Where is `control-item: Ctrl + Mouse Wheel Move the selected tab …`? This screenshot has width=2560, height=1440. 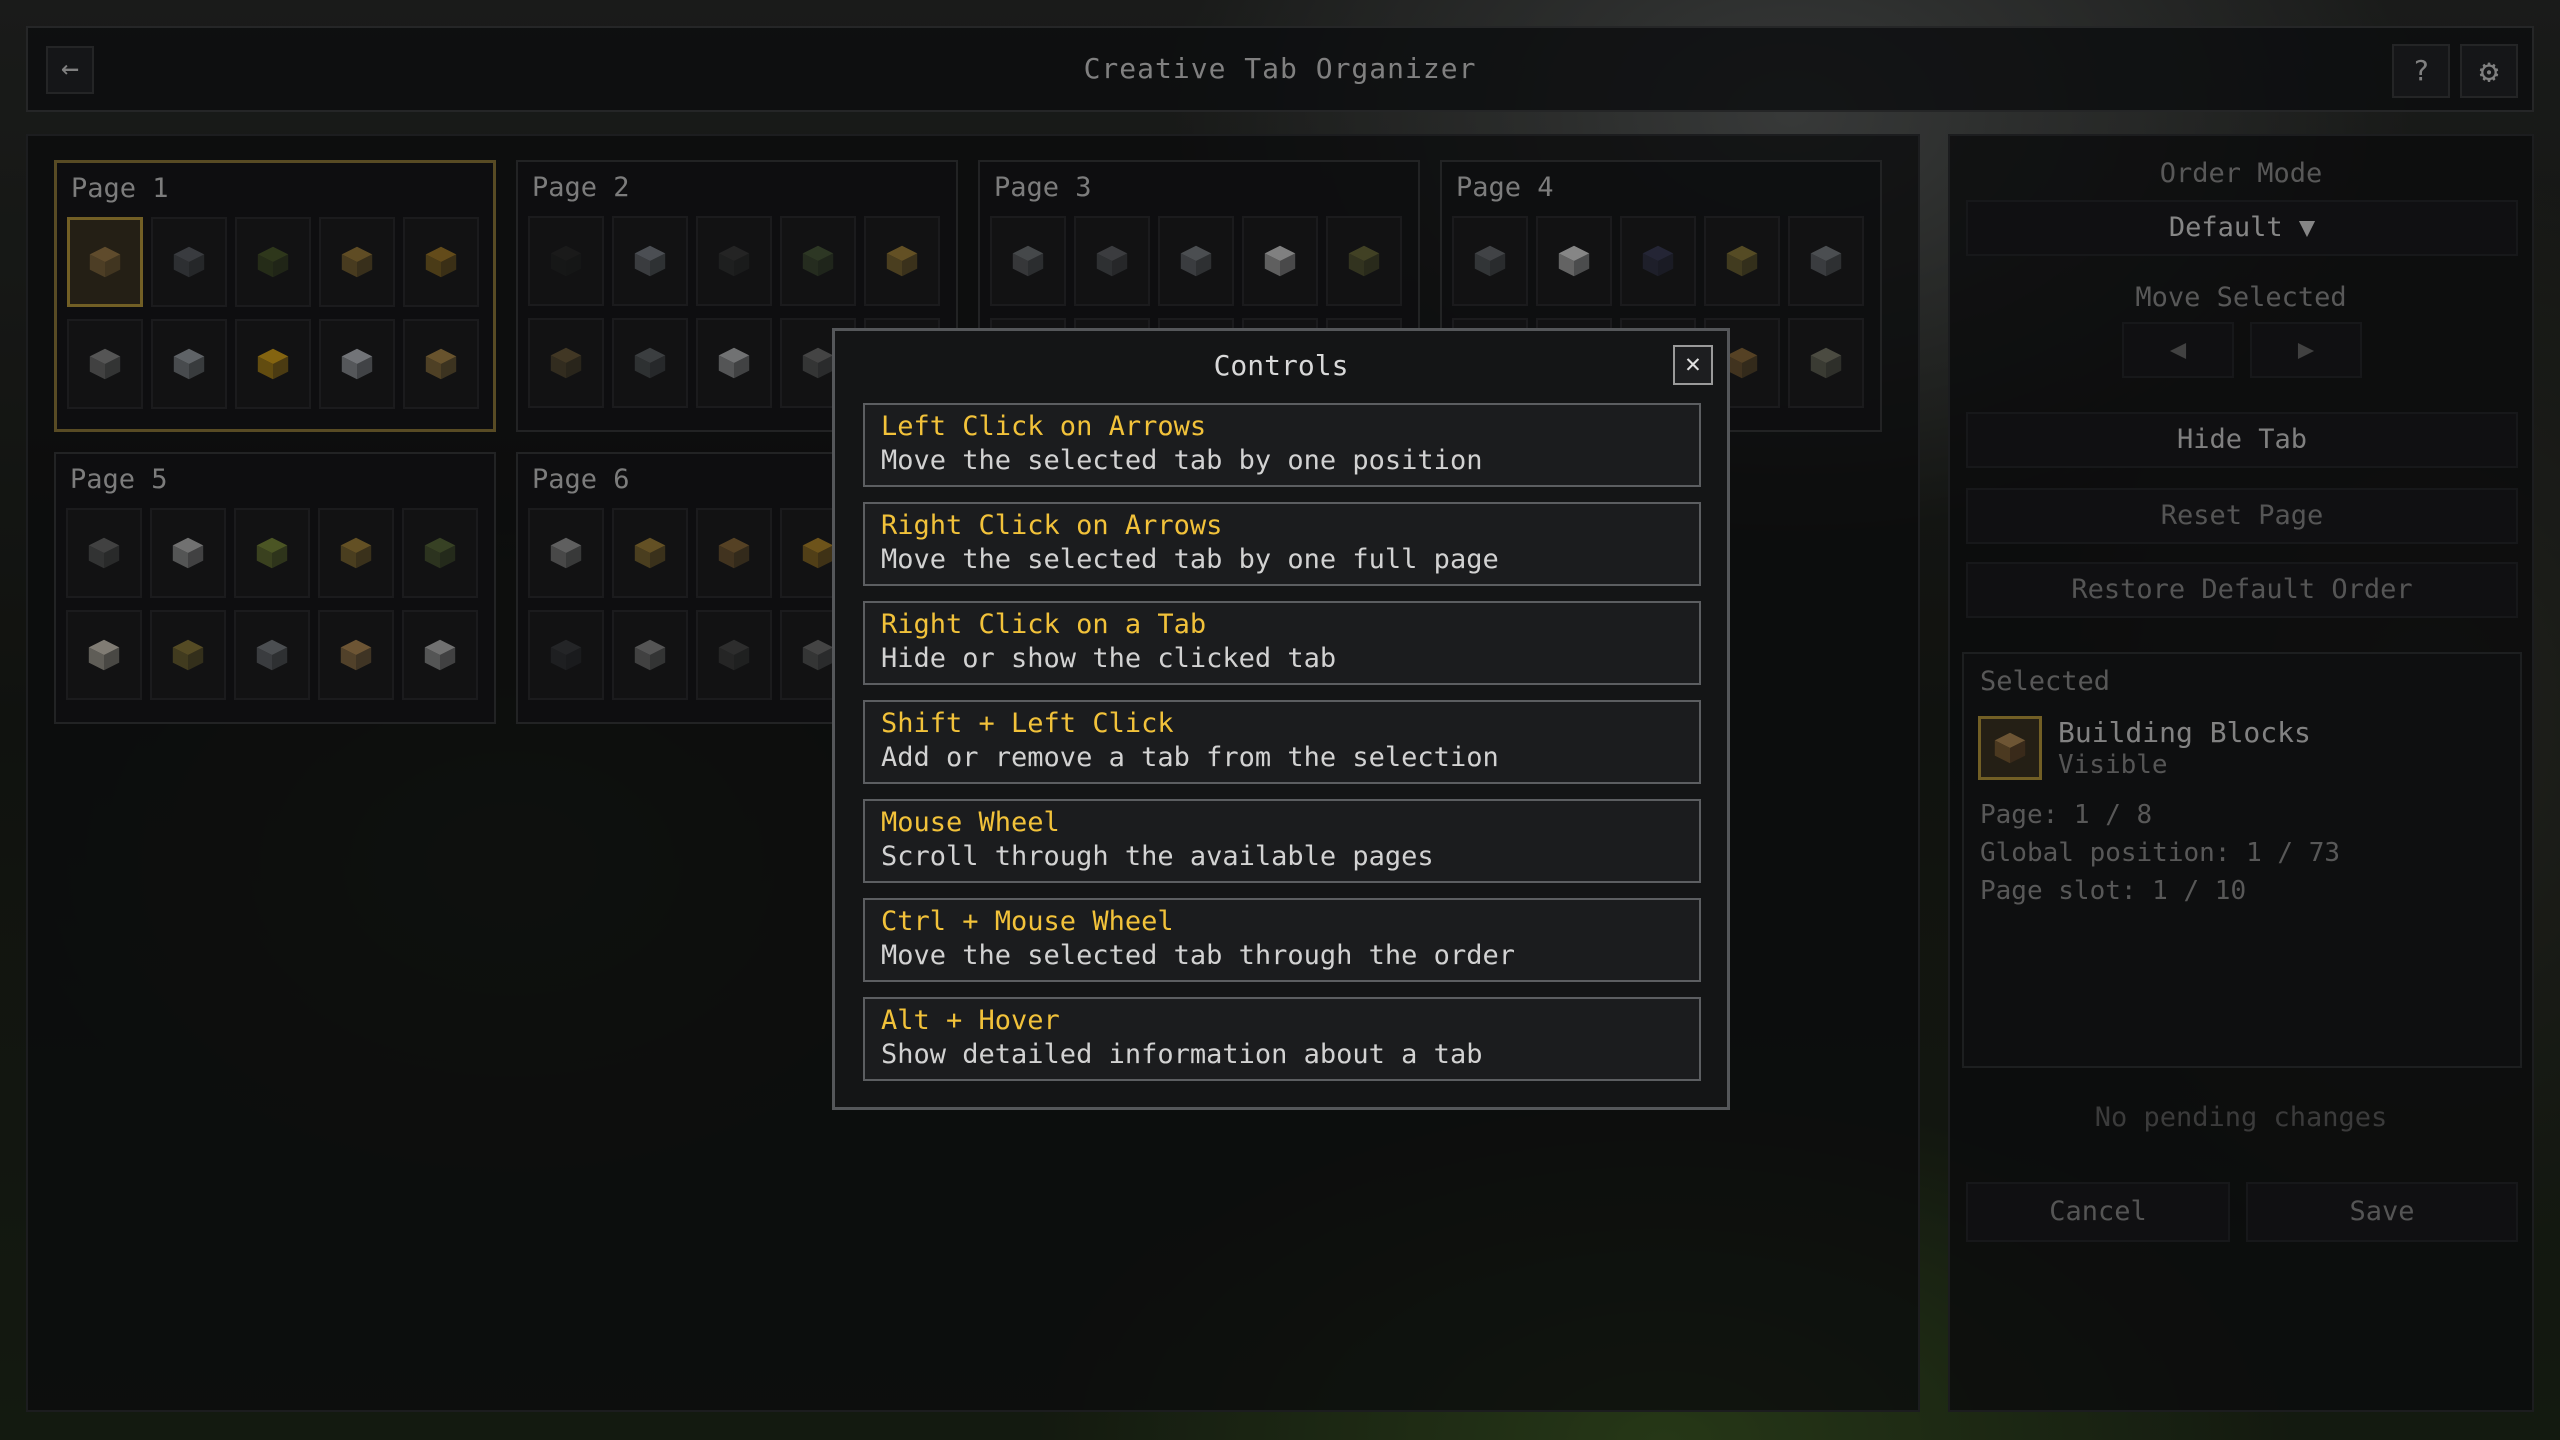
control-item: Ctrl + Mouse Wheel Move the selected tab … is located at coordinates (1282, 940).